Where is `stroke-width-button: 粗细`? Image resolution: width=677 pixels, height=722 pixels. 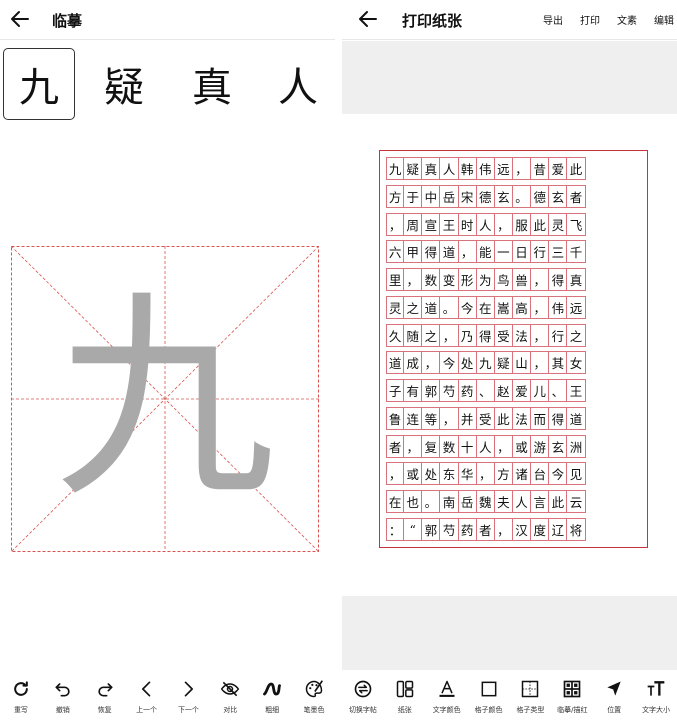
stroke-width-button: 粗细 is located at coordinates (272, 696).